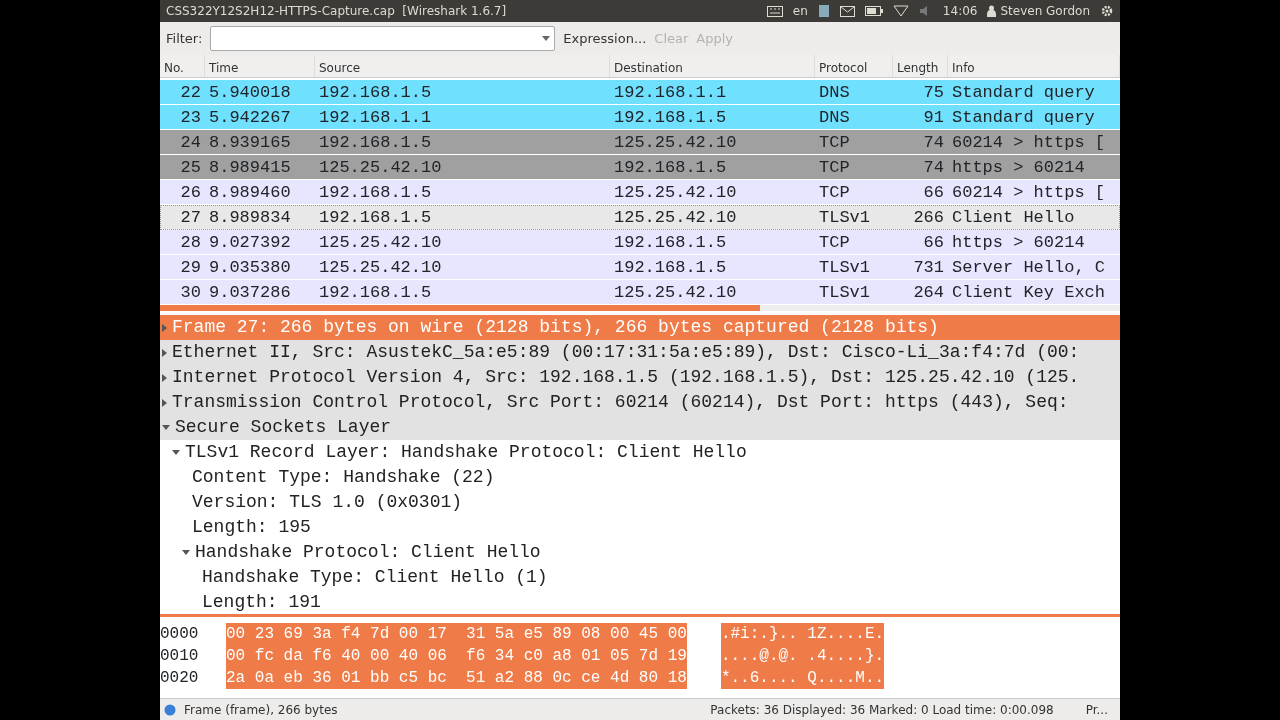 The width and height of the screenshot is (1280, 720). What do you see at coordinates (882, 710) in the screenshot?
I see `status-packet-counts: Packets: 36 Displayed: 36 Marked: 0 Load time: 0:00.098` at bounding box center [882, 710].